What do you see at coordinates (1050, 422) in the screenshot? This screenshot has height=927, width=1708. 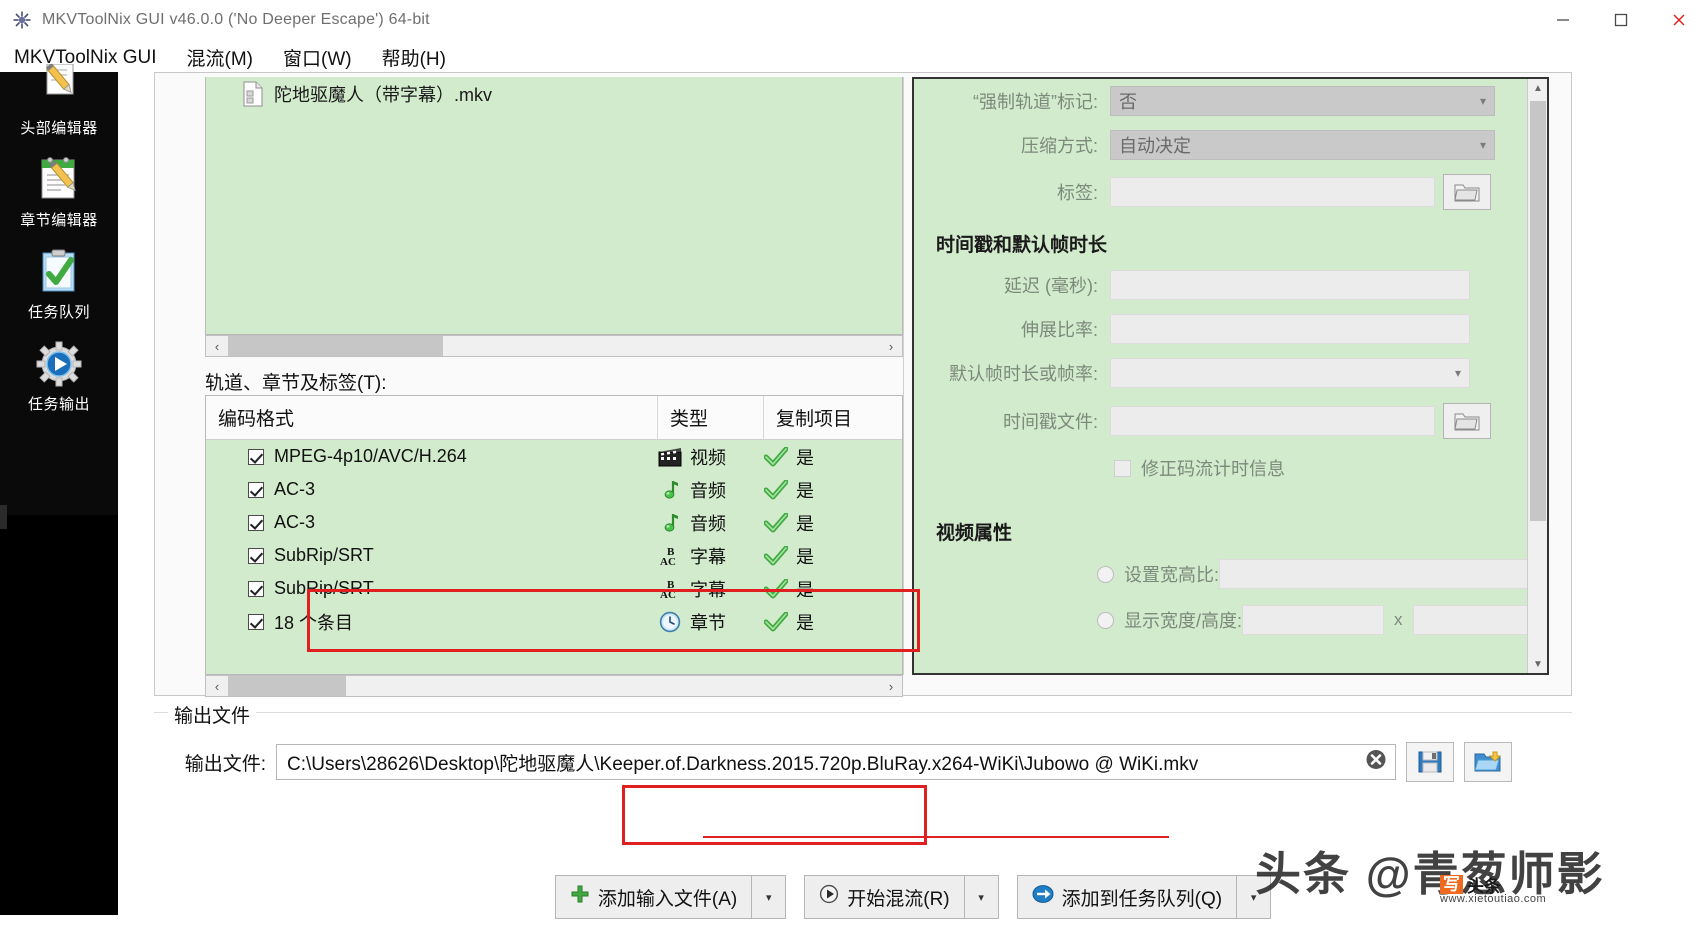 I see `timestamp-file-label: 时间戳文件:` at bounding box center [1050, 422].